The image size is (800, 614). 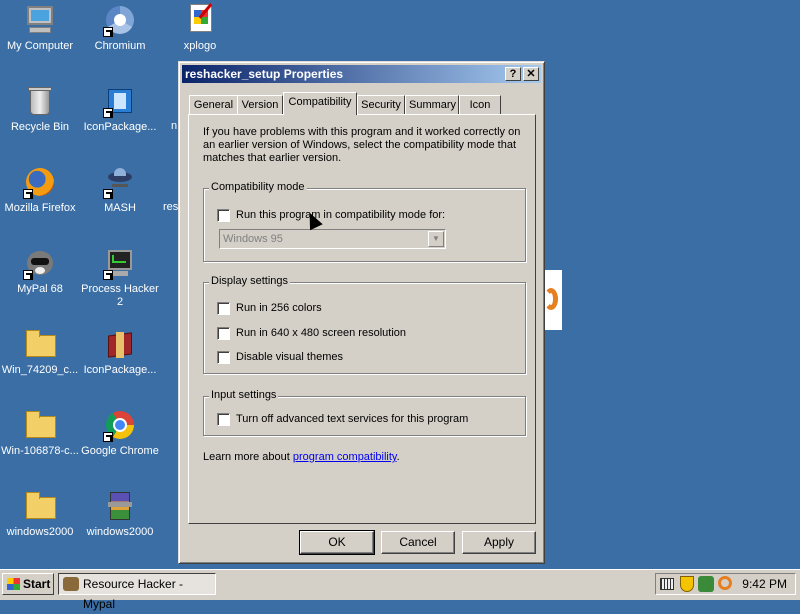 I want to click on close-button: ✕, so click(x=531, y=74).